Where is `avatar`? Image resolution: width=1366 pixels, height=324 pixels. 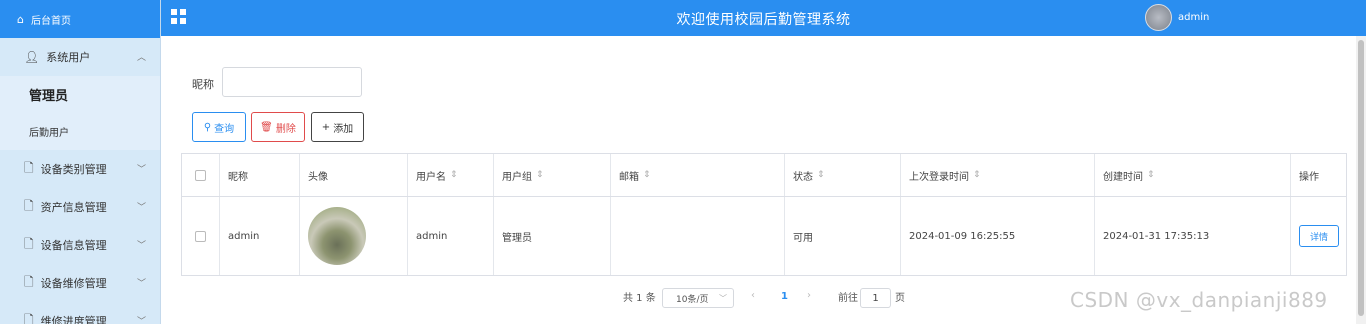 avatar is located at coordinates (1158, 17).